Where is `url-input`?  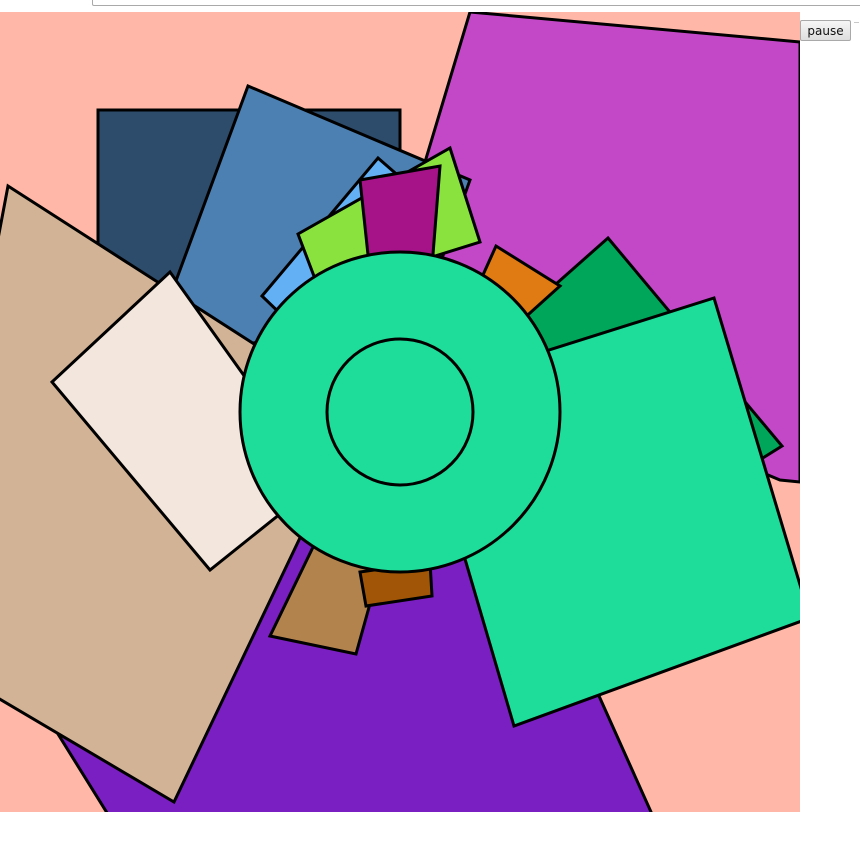 url-input is located at coordinates (476, 3).